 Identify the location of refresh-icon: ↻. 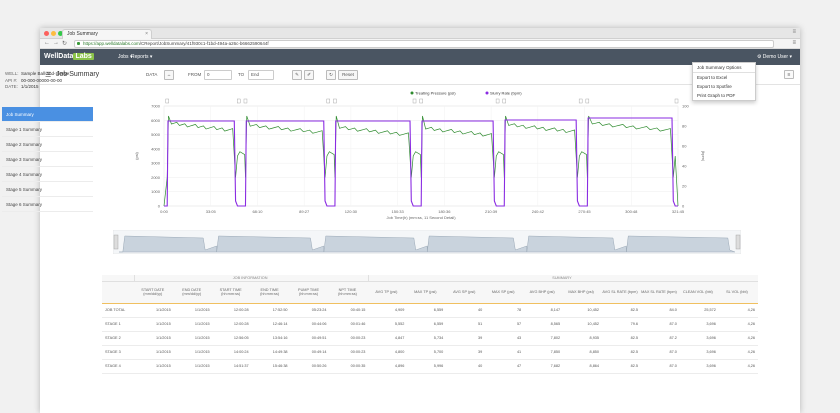
(331, 75).